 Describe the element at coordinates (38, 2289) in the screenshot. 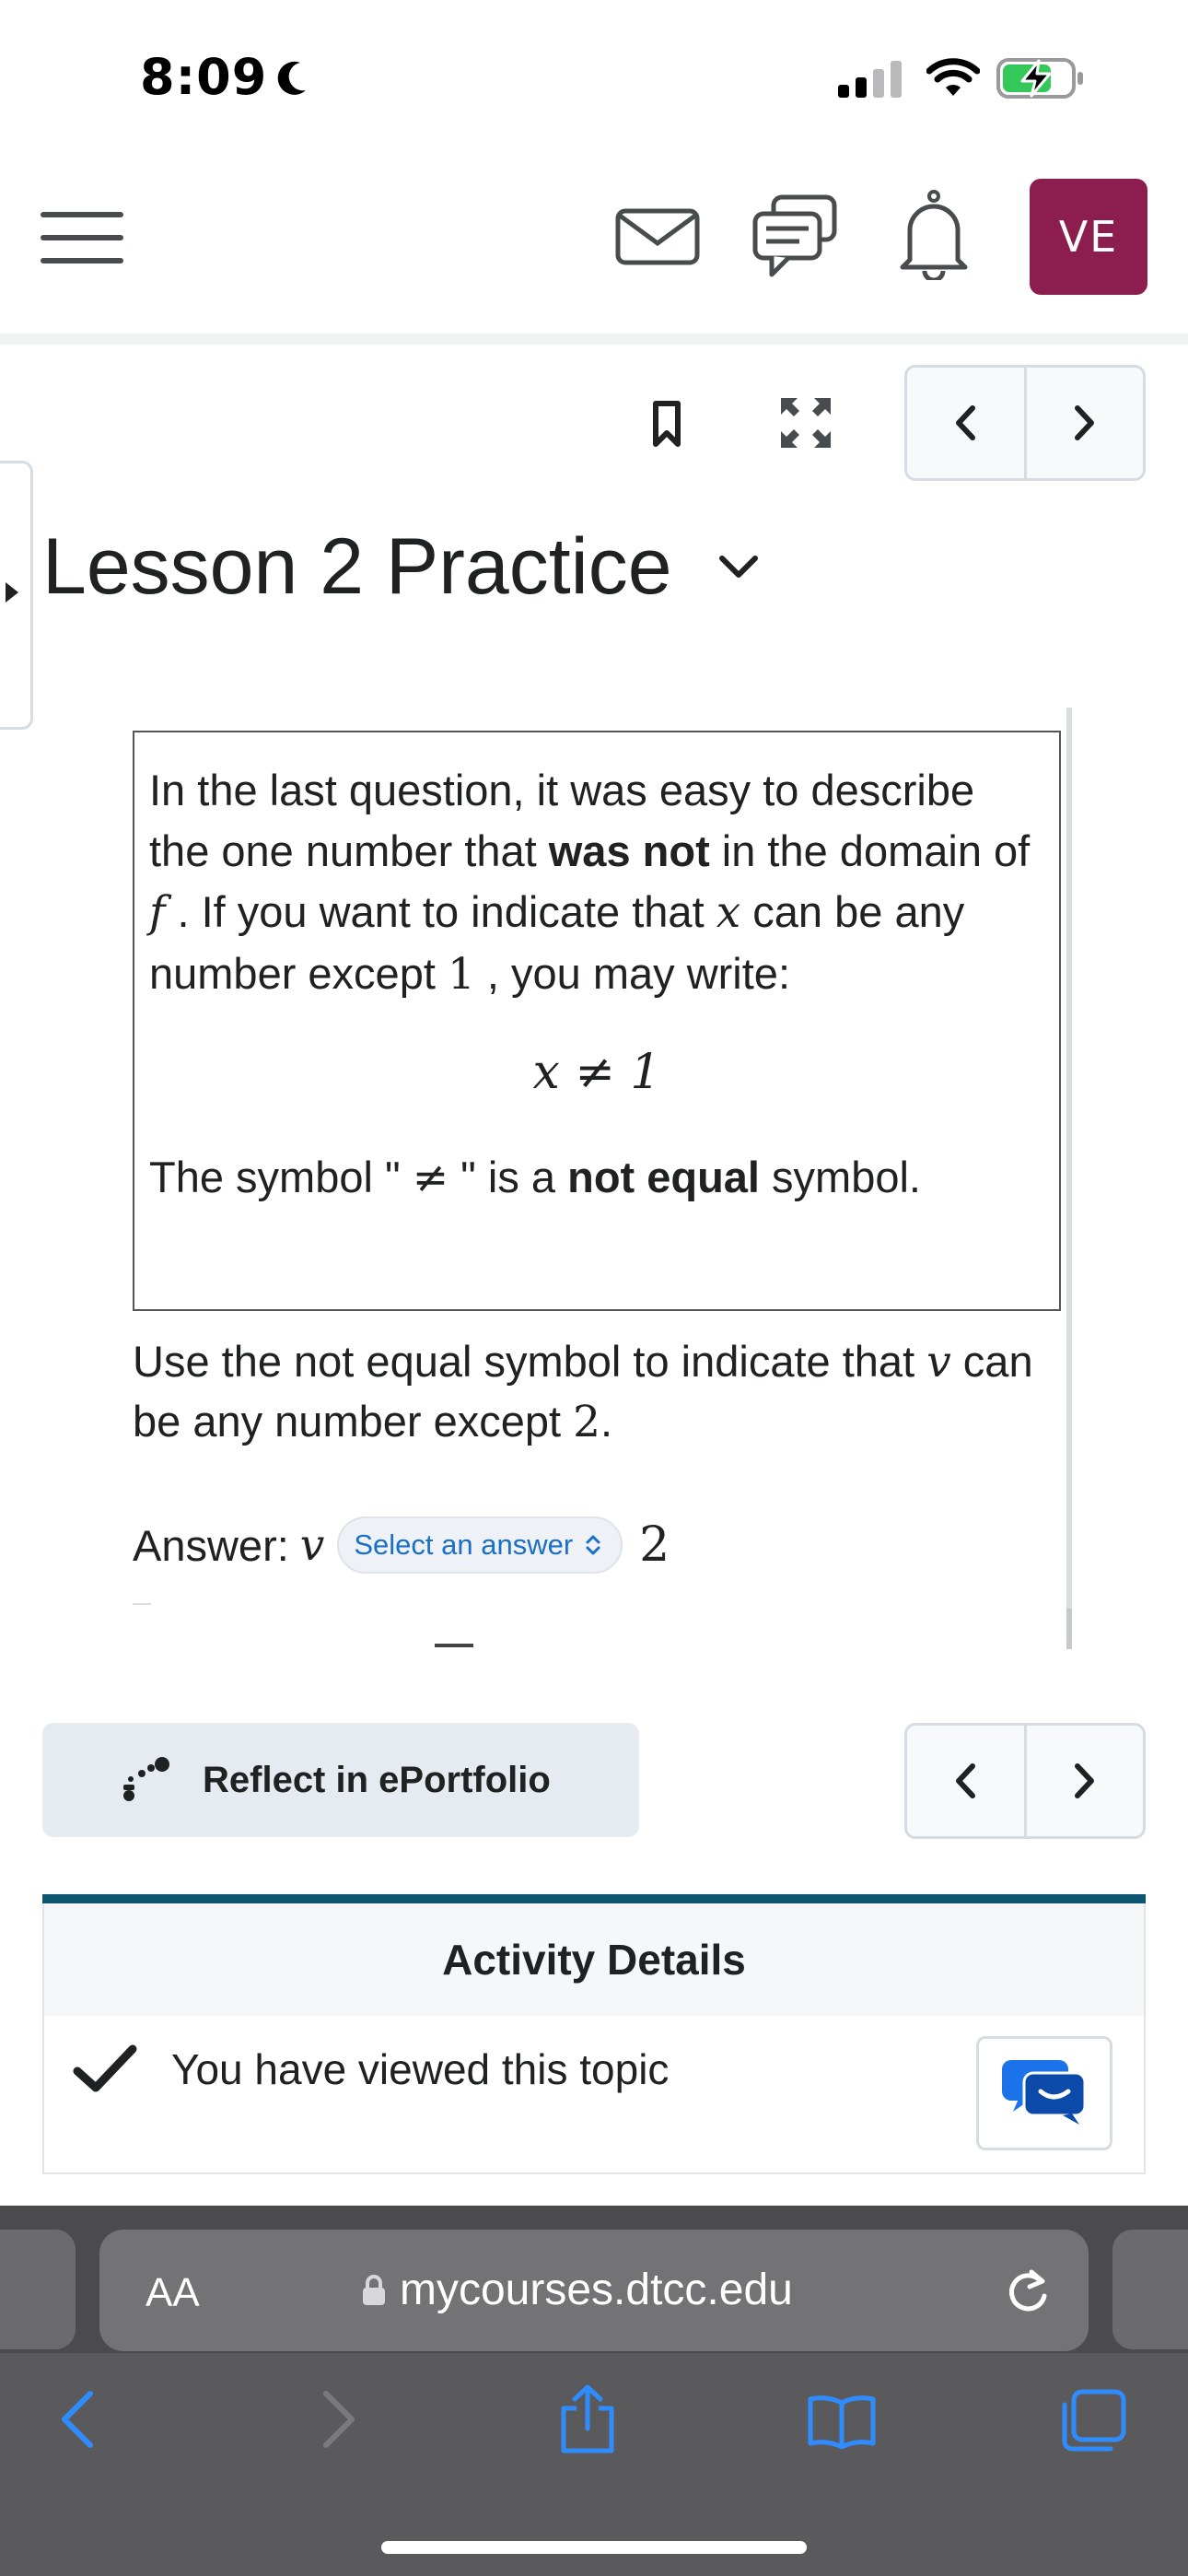

I see `previous-tab-peek` at that location.